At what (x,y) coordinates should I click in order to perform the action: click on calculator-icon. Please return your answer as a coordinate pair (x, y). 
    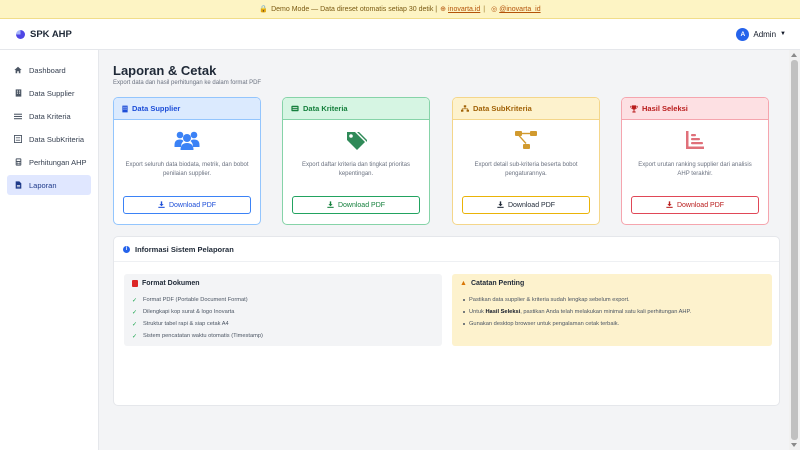
    Looking at the image, I should click on (18, 162).